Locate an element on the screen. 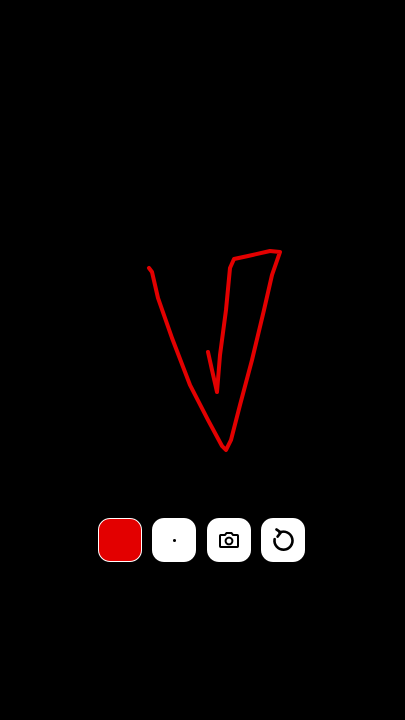 This screenshot has height=720, width=405. color-swatch-button is located at coordinates (120, 540).